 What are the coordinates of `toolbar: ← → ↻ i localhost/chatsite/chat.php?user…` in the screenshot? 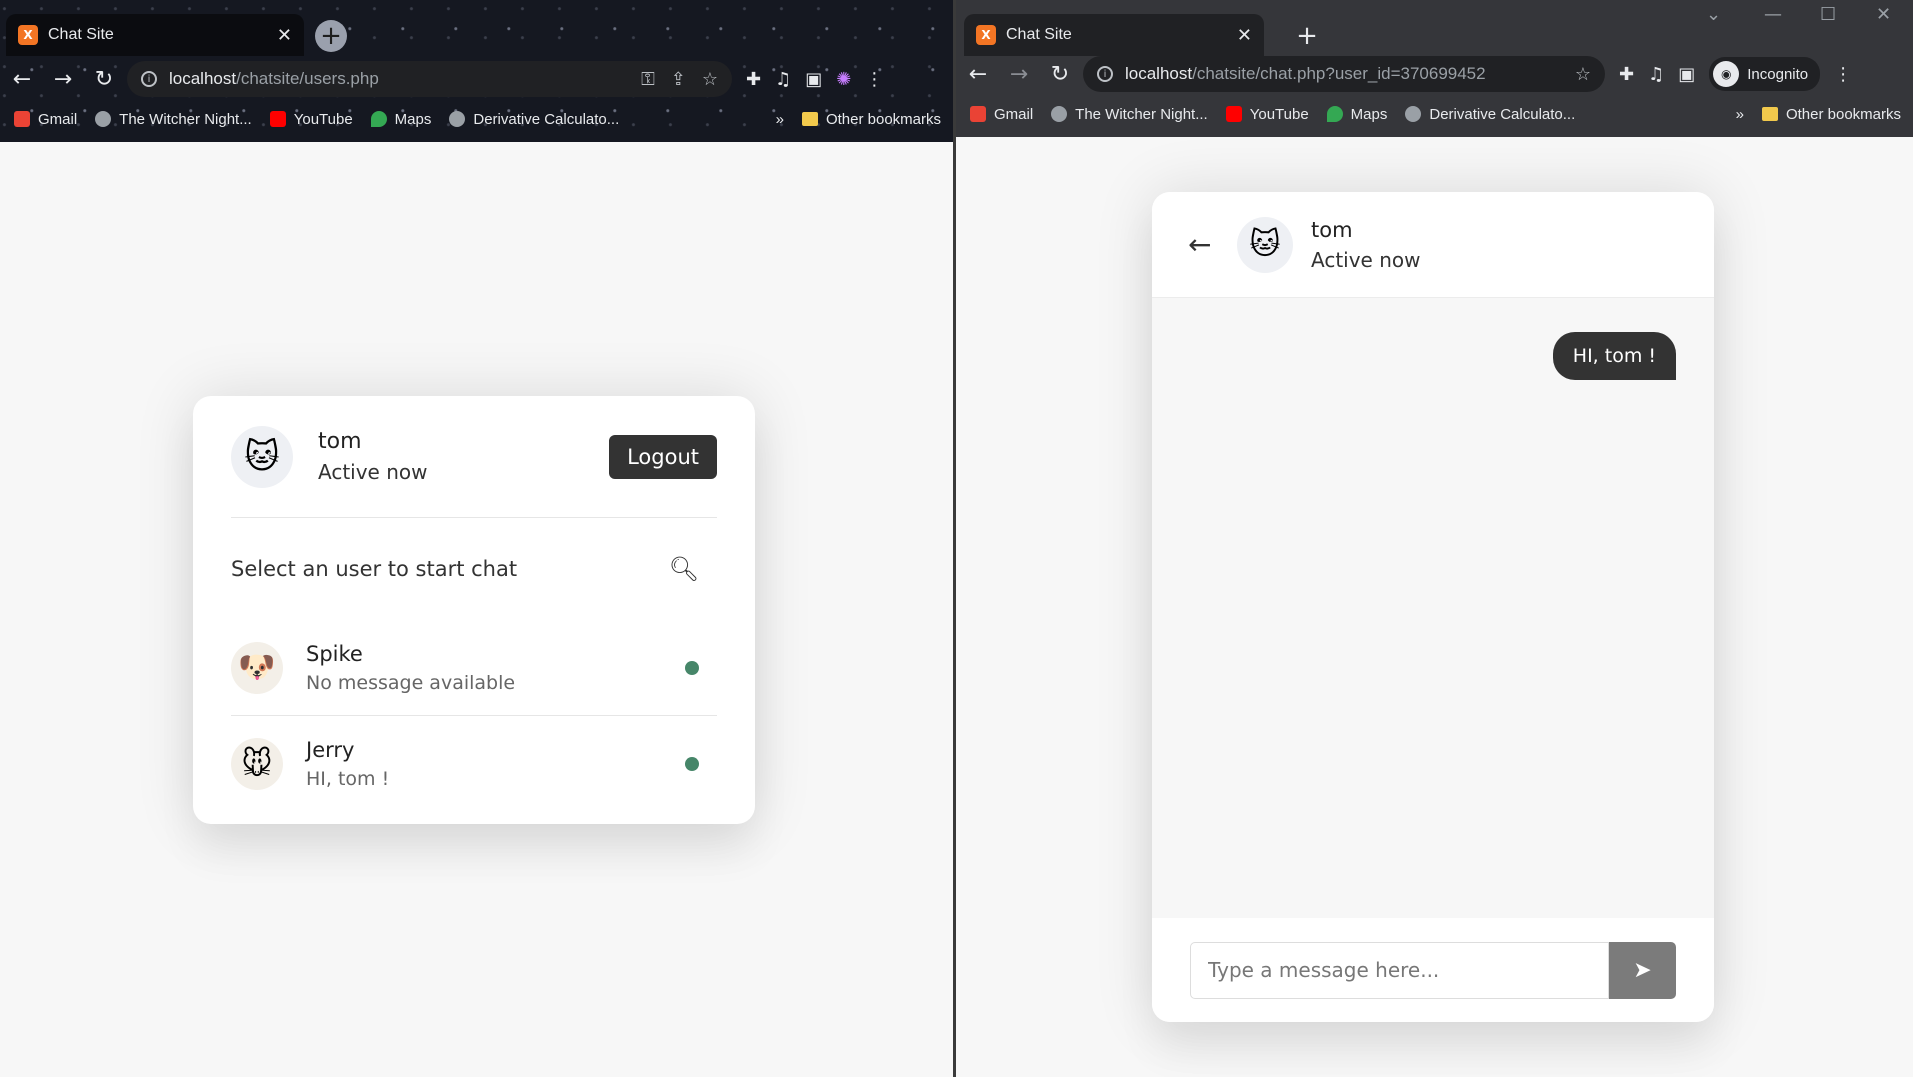 It's located at (1434, 74).